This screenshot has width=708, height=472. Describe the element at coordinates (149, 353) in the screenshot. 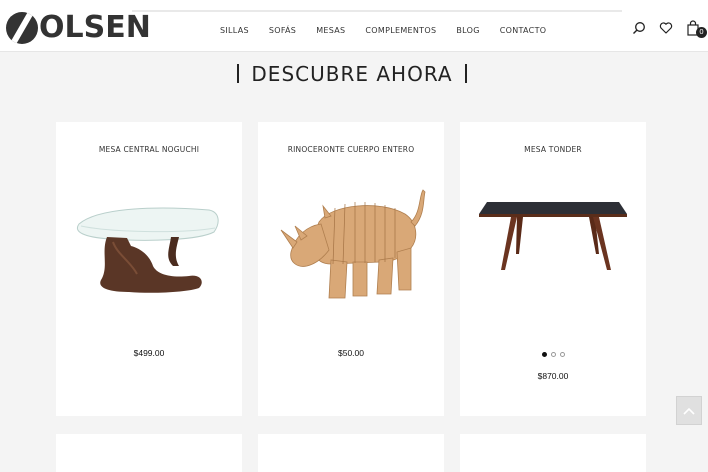

I see `product-price: $499.00` at that location.